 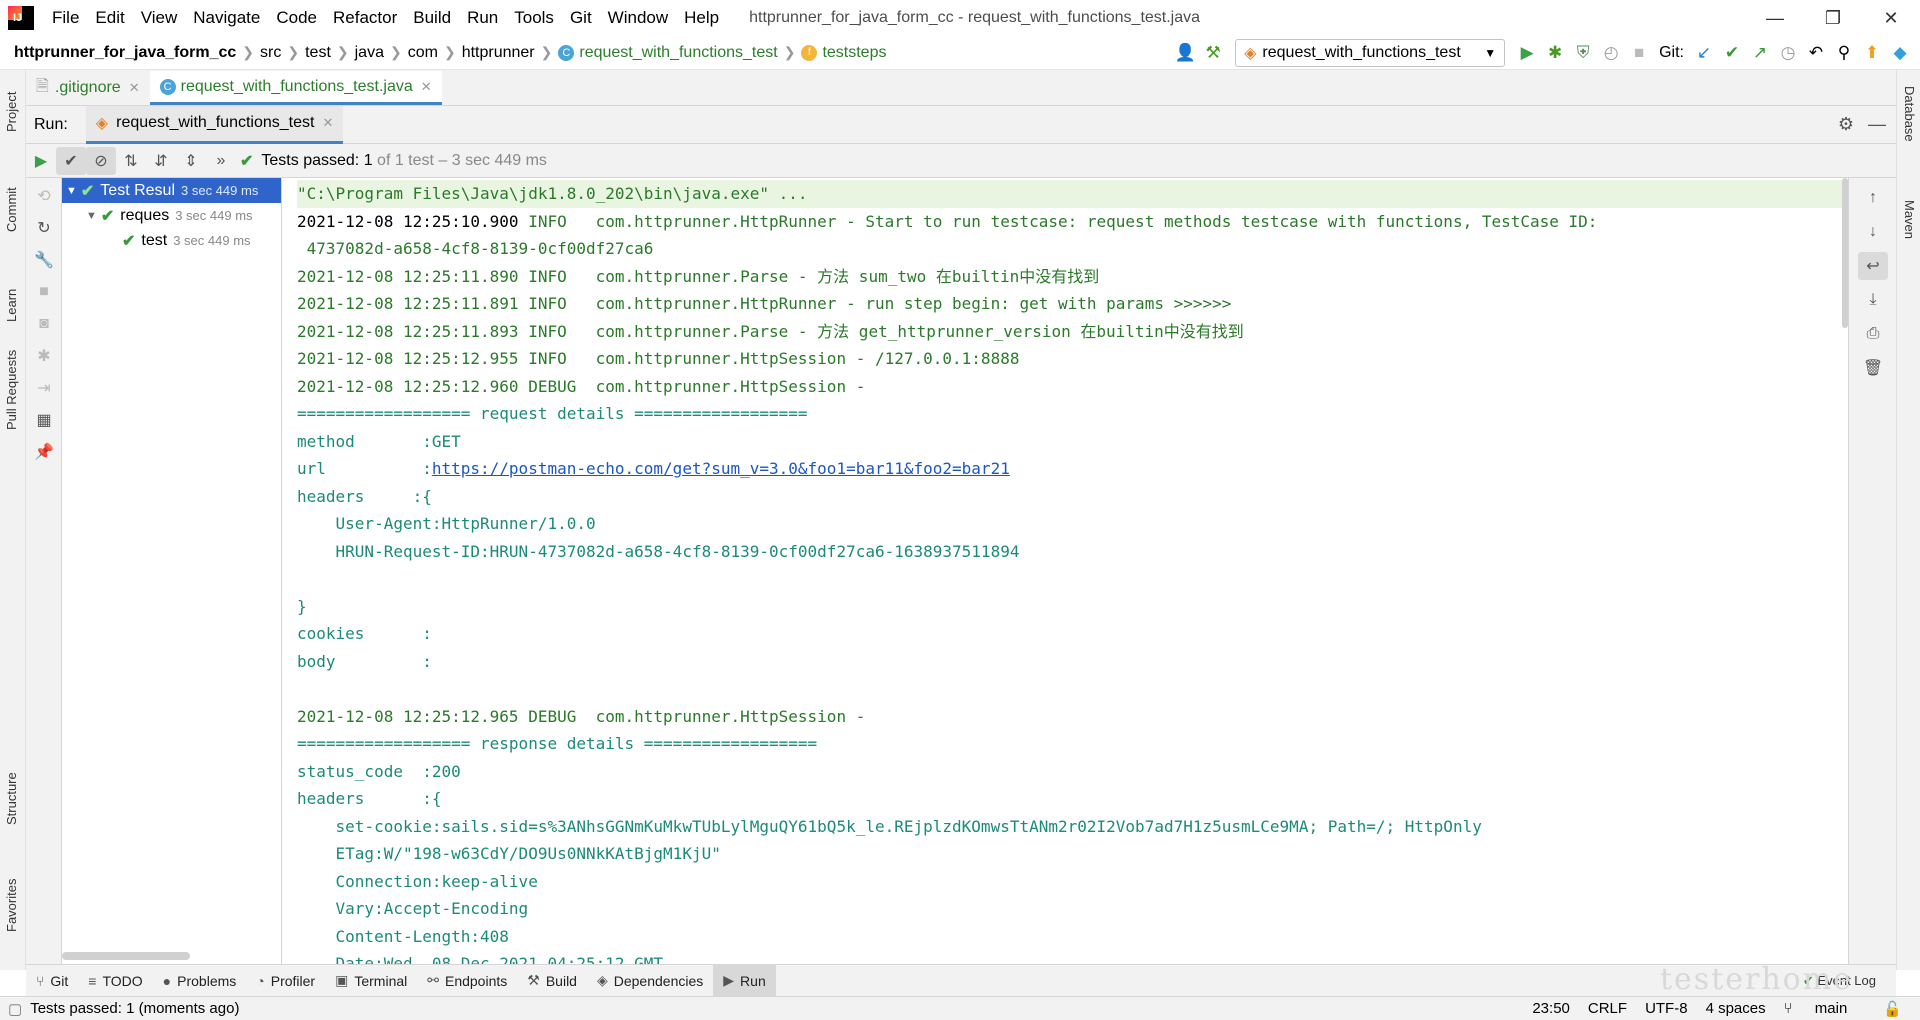 What do you see at coordinates (1877, 124) in the screenshot?
I see `hide-icon: —` at bounding box center [1877, 124].